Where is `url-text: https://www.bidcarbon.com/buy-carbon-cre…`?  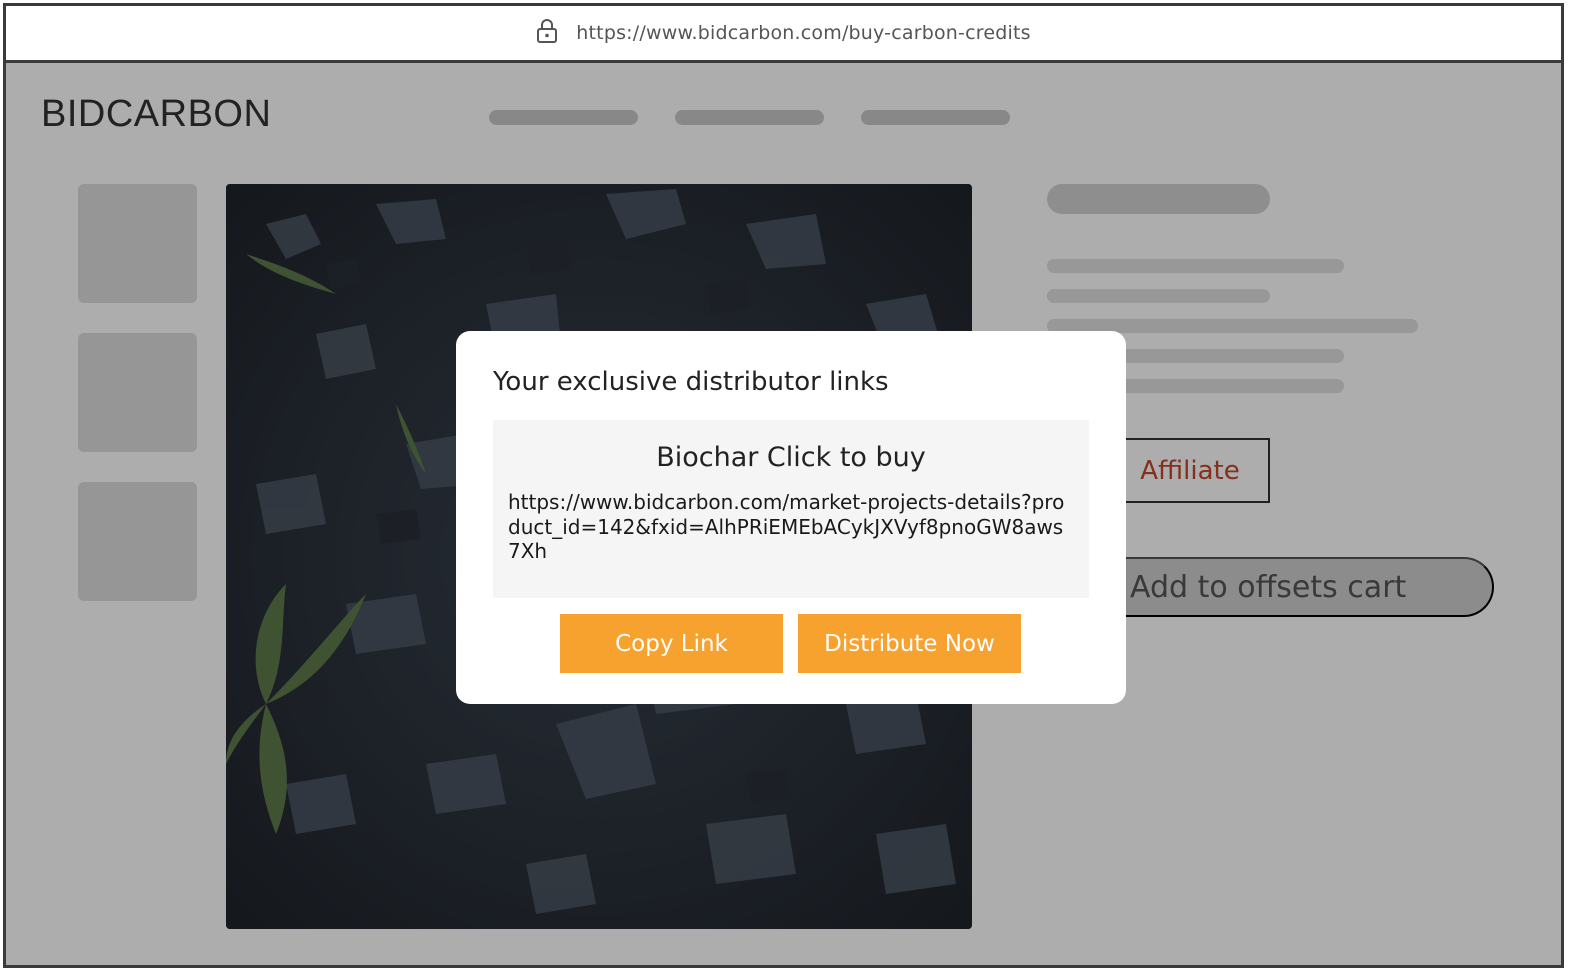
url-text: https://www.bidcarbon.com/buy-carbon-cre… is located at coordinates (803, 33).